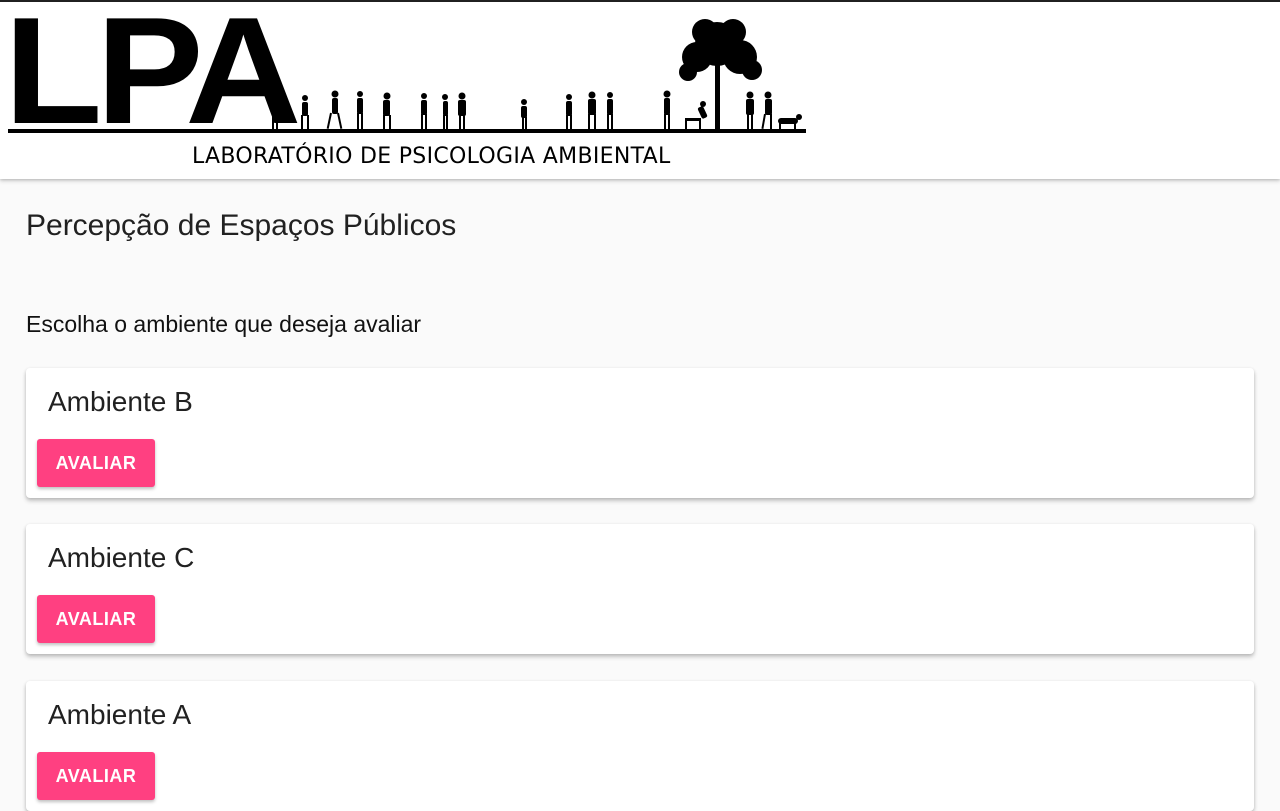 The image size is (1280, 811). What do you see at coordinates (431, 156) in the screenshot?
I see `logo-subtitle: LABORATÓRIO DE PSICOLOGIA AMBIENTAL` at bounding box center [431, 156].